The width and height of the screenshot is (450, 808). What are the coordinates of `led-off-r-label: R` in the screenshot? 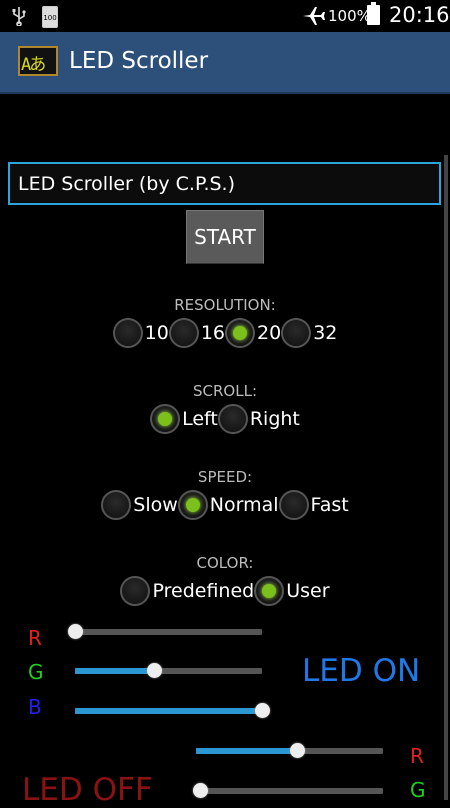 It's located at (417, 756).